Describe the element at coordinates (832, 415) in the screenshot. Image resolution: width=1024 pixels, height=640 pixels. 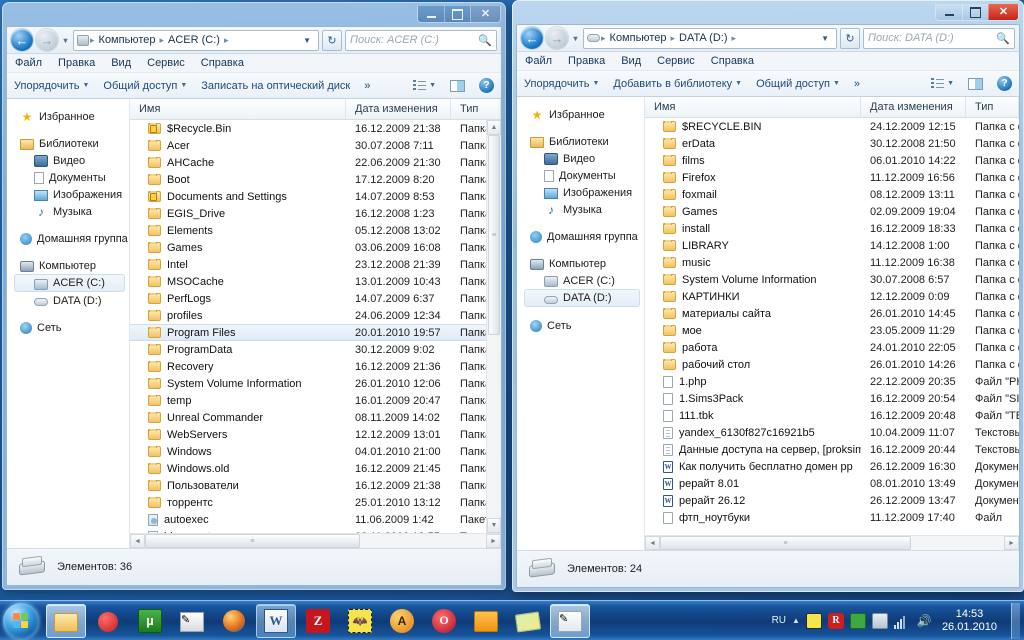
I see `table-row: 111.tbk 16.12.2009 20:48 Файл "TBK"` at that location.